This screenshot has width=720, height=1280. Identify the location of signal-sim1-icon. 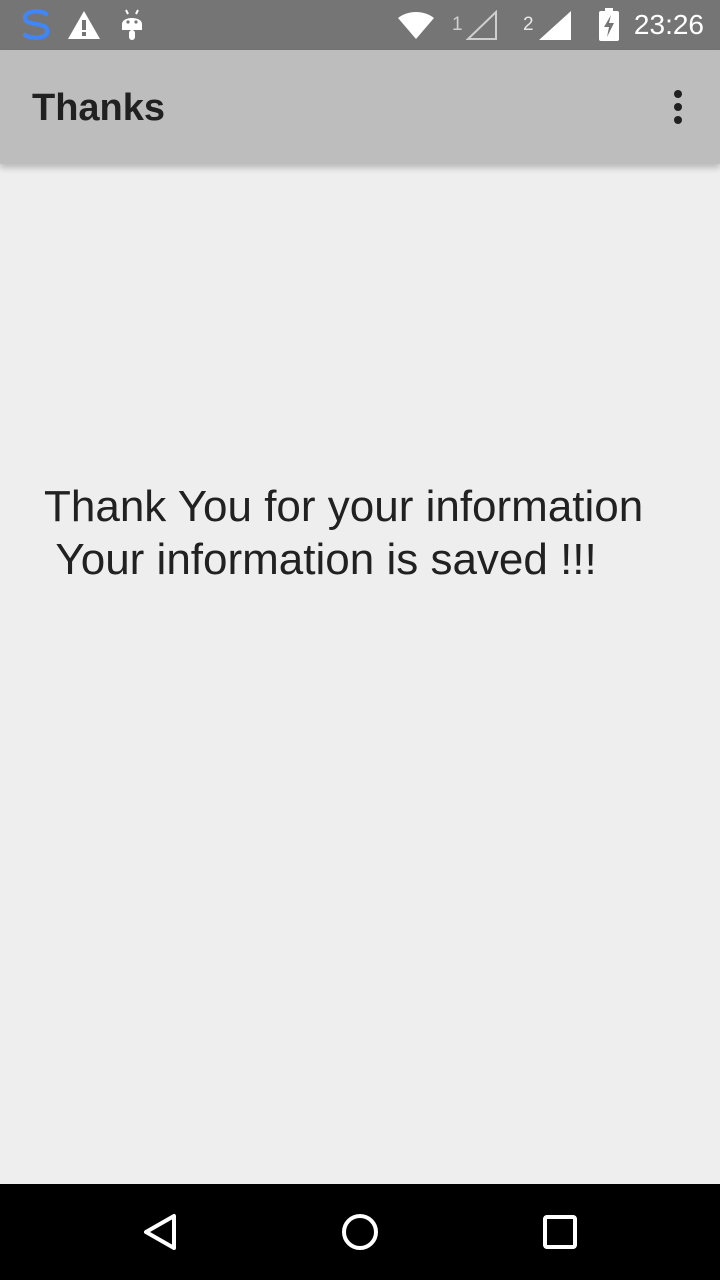
(481, 25).